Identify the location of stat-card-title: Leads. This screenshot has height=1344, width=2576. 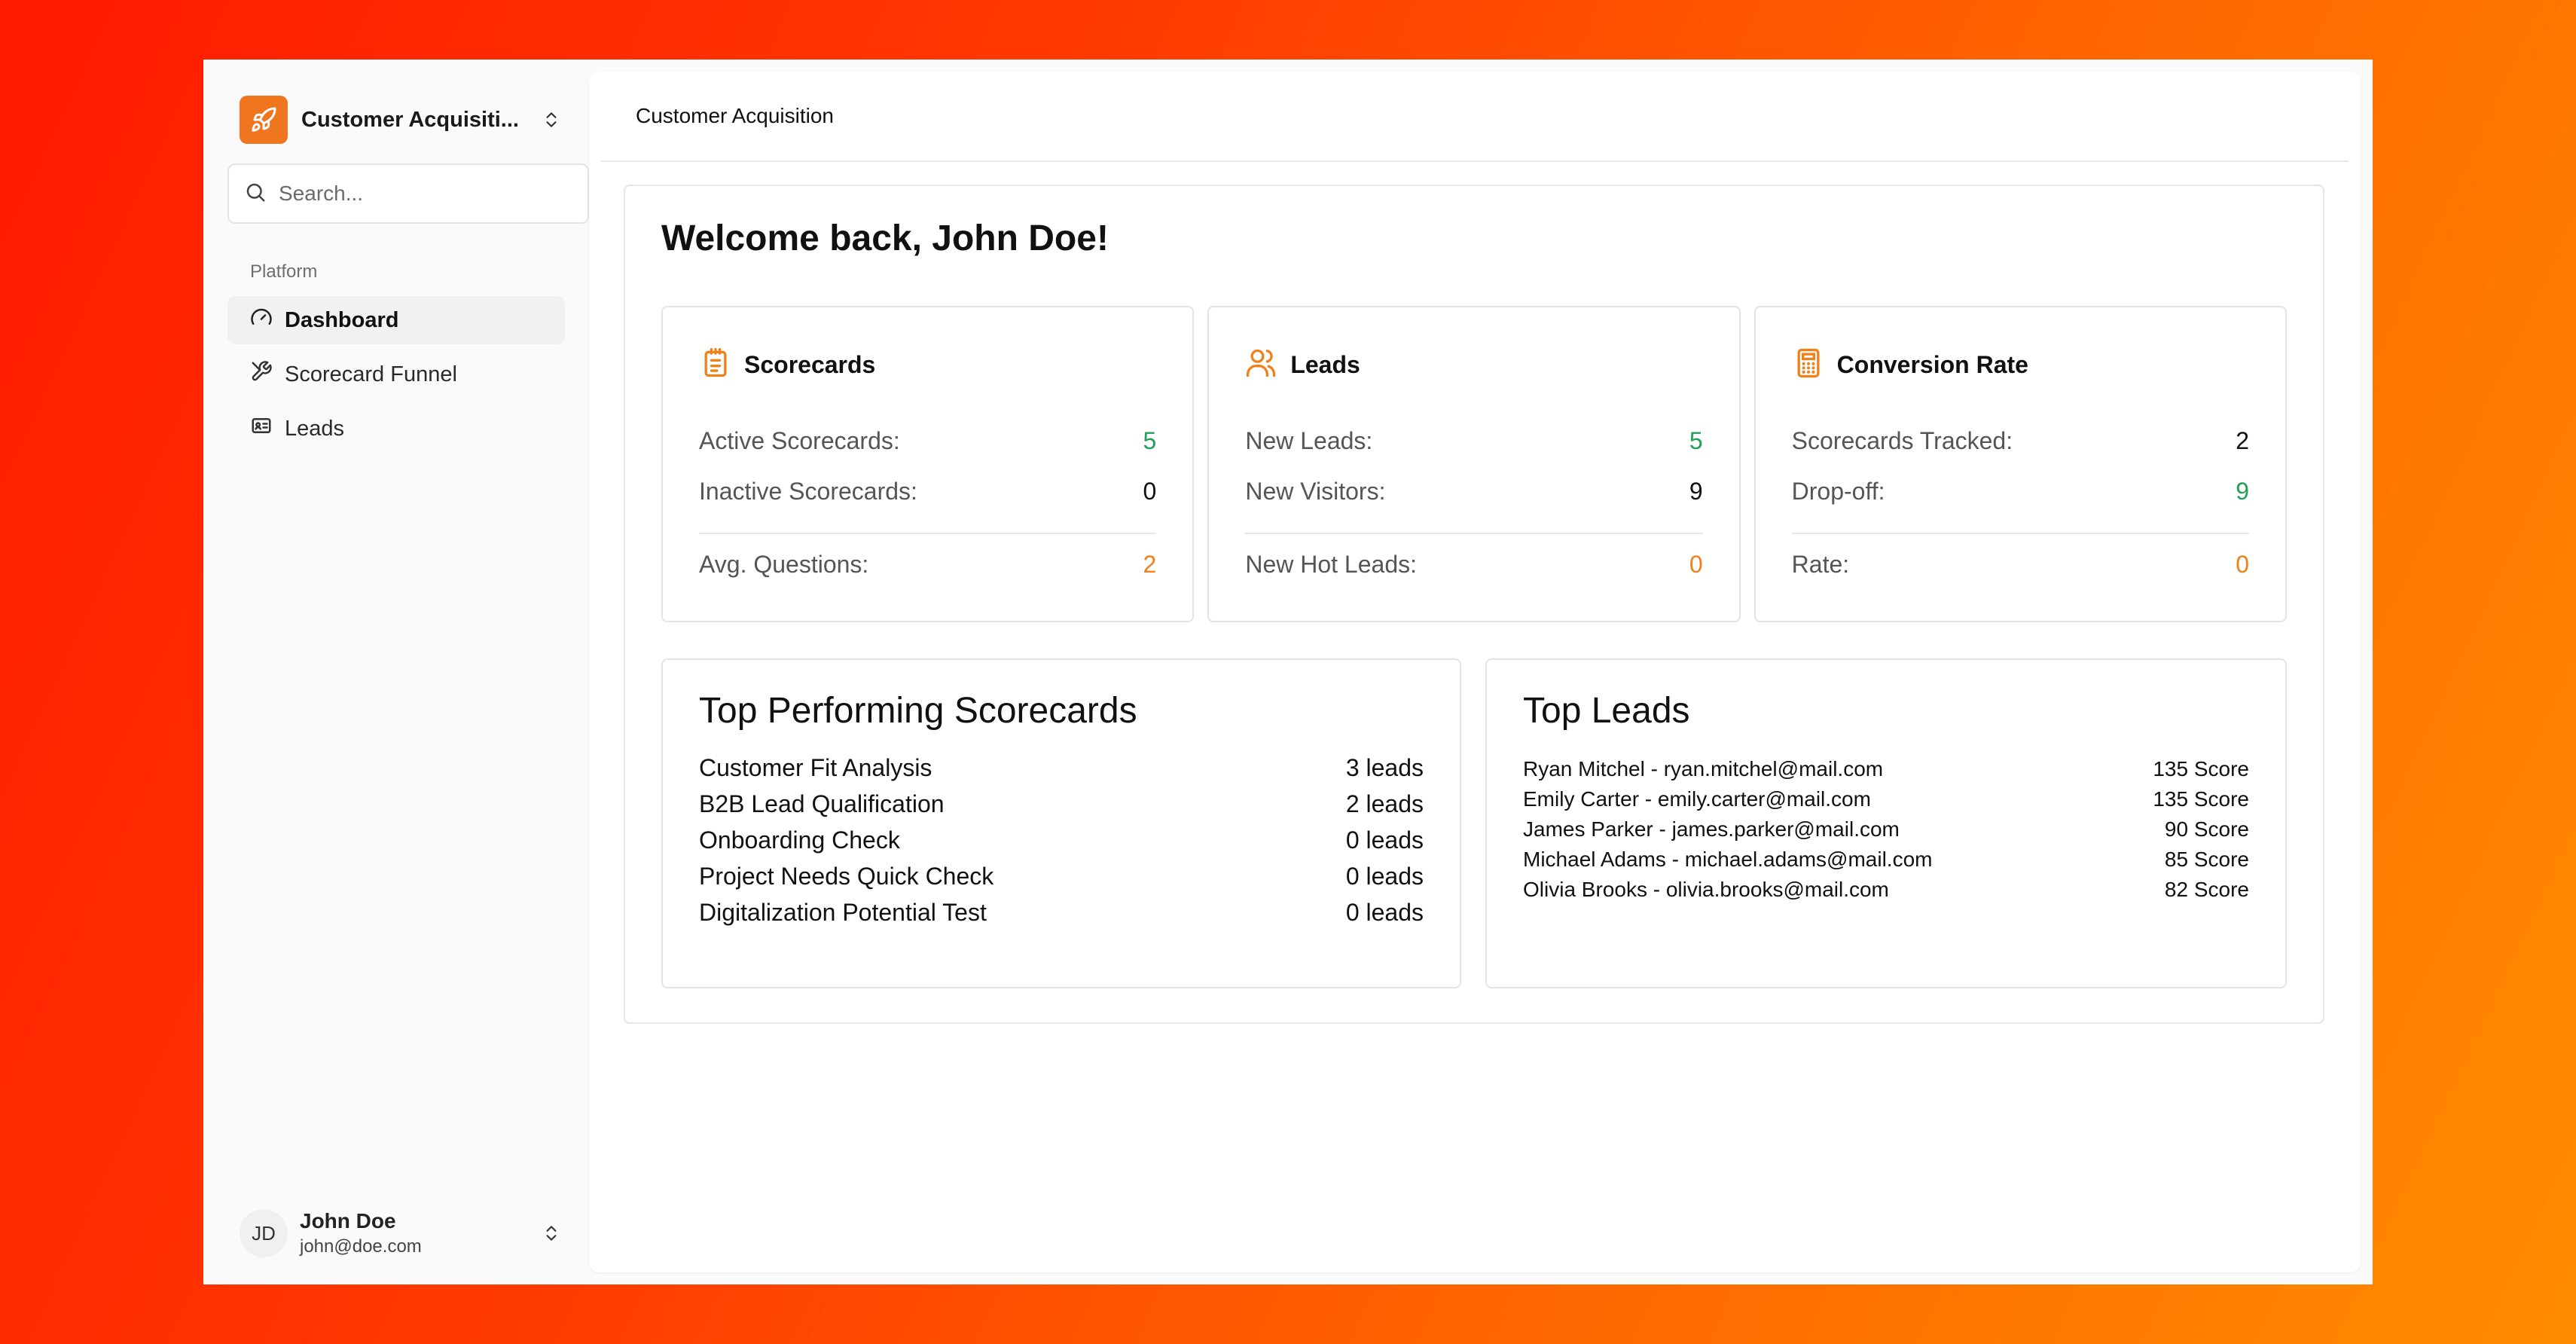
(1325, 364).